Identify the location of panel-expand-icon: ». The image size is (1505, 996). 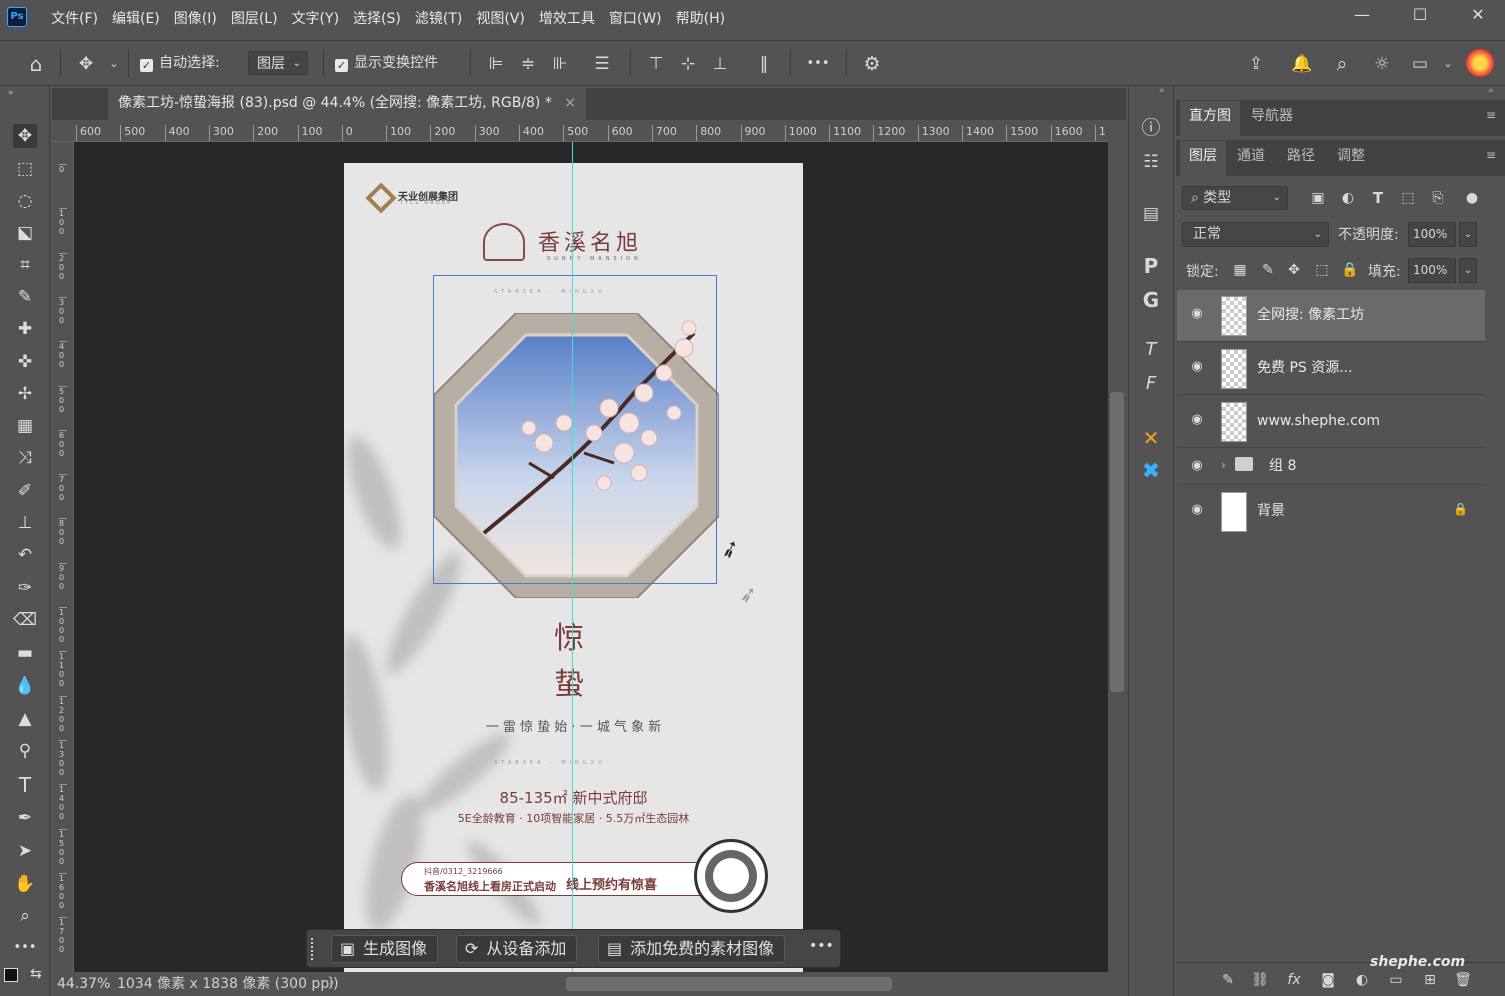
(11, 93).